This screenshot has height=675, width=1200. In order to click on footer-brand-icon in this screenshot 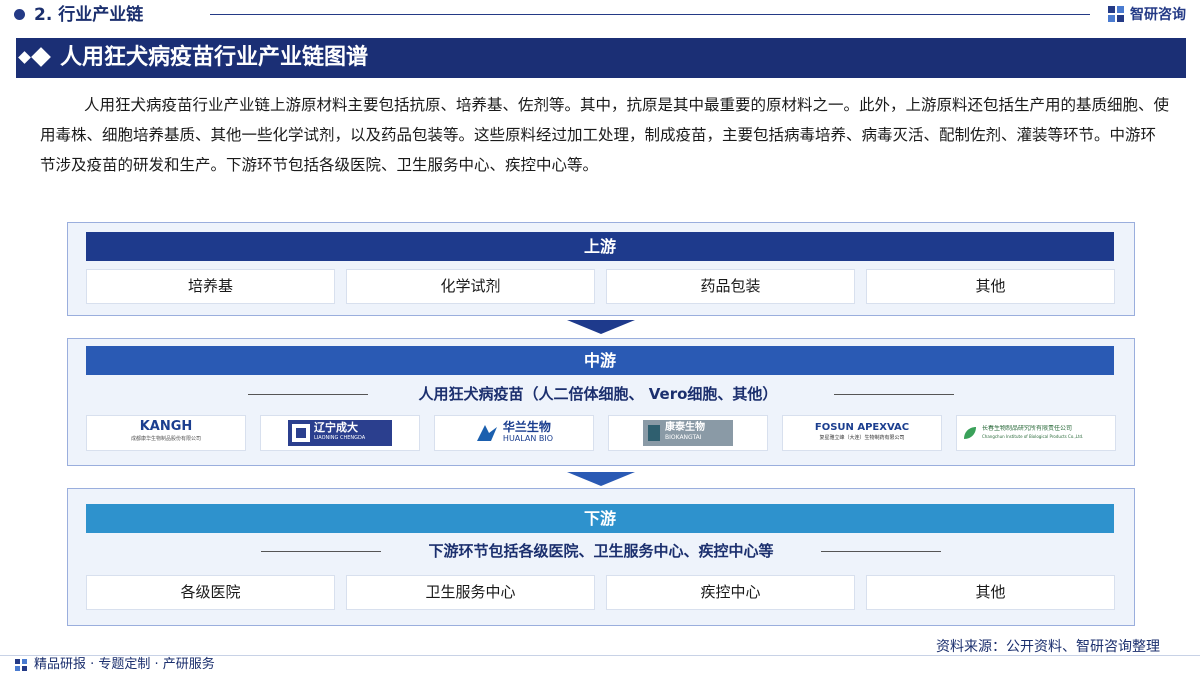, I will do `click(21, 665)`.